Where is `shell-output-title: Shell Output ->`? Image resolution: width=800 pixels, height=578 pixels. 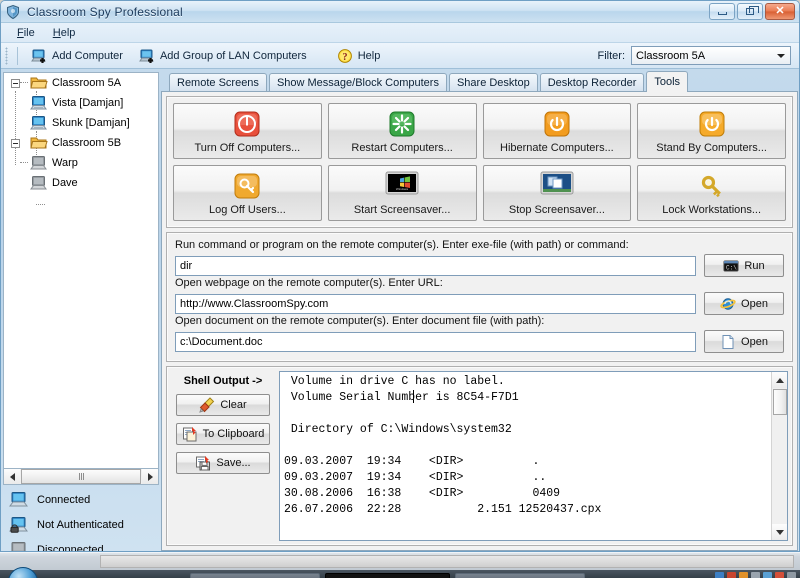 shell-output-title: Shell Output -> is located at coordinates (223, 381).